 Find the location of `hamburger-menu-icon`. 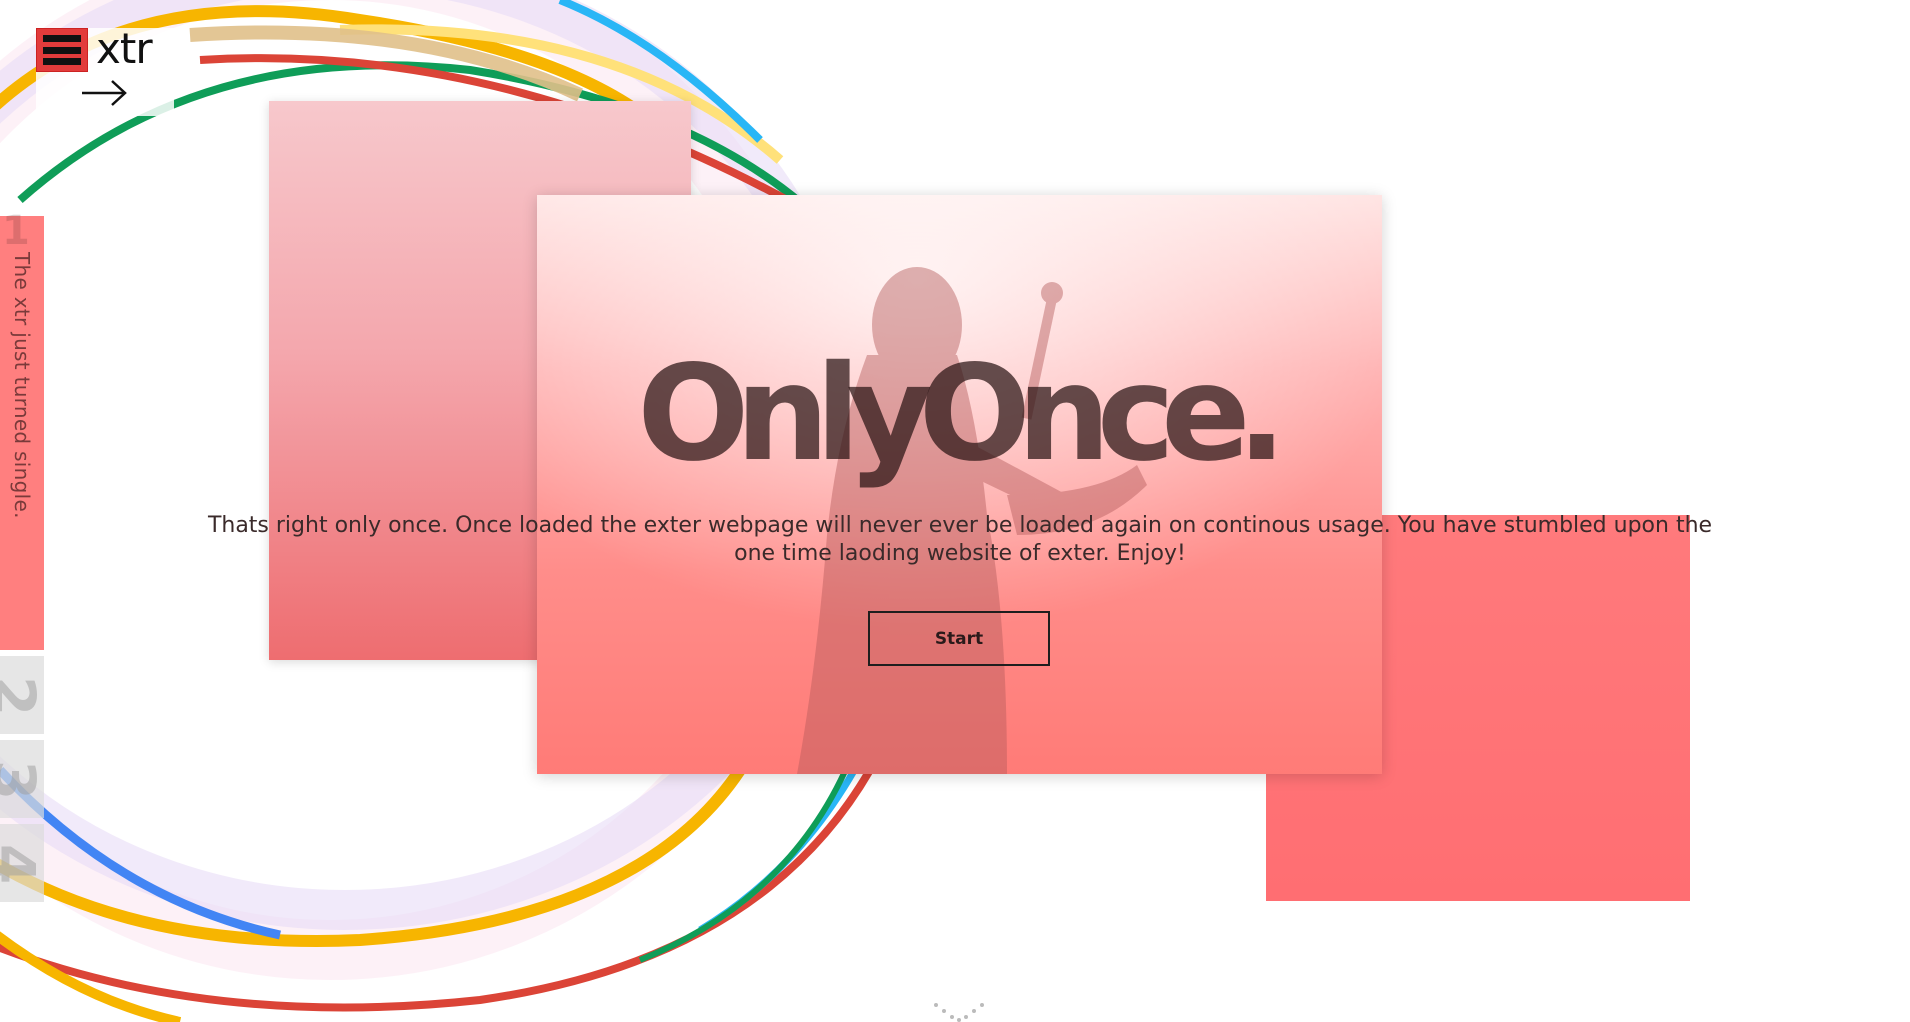

hamburger-menu-icon is located at coordinates (62, 50).